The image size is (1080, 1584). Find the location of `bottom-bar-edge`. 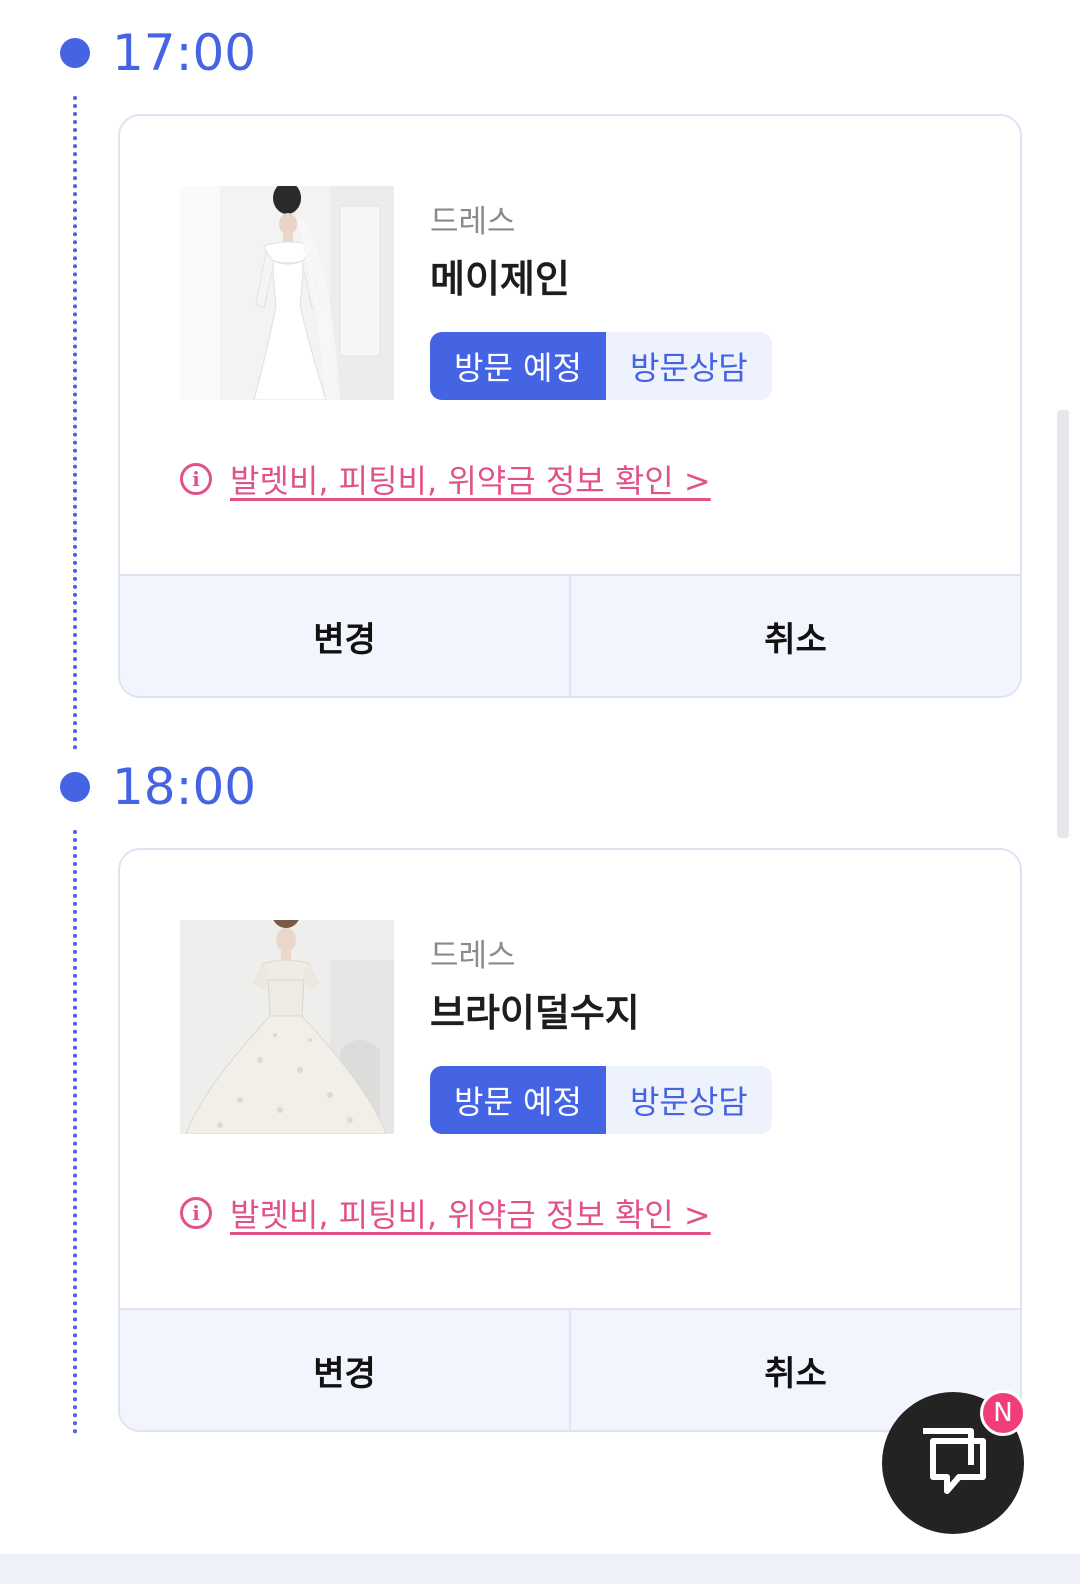

bottom-bar-edge is located at coordinates (540, 1569).